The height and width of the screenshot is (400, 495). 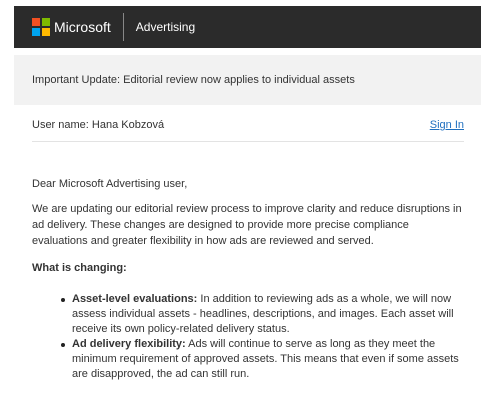 I want to click on list-item-title: Ad delivery flexibility:, so click(x=129, y=344).